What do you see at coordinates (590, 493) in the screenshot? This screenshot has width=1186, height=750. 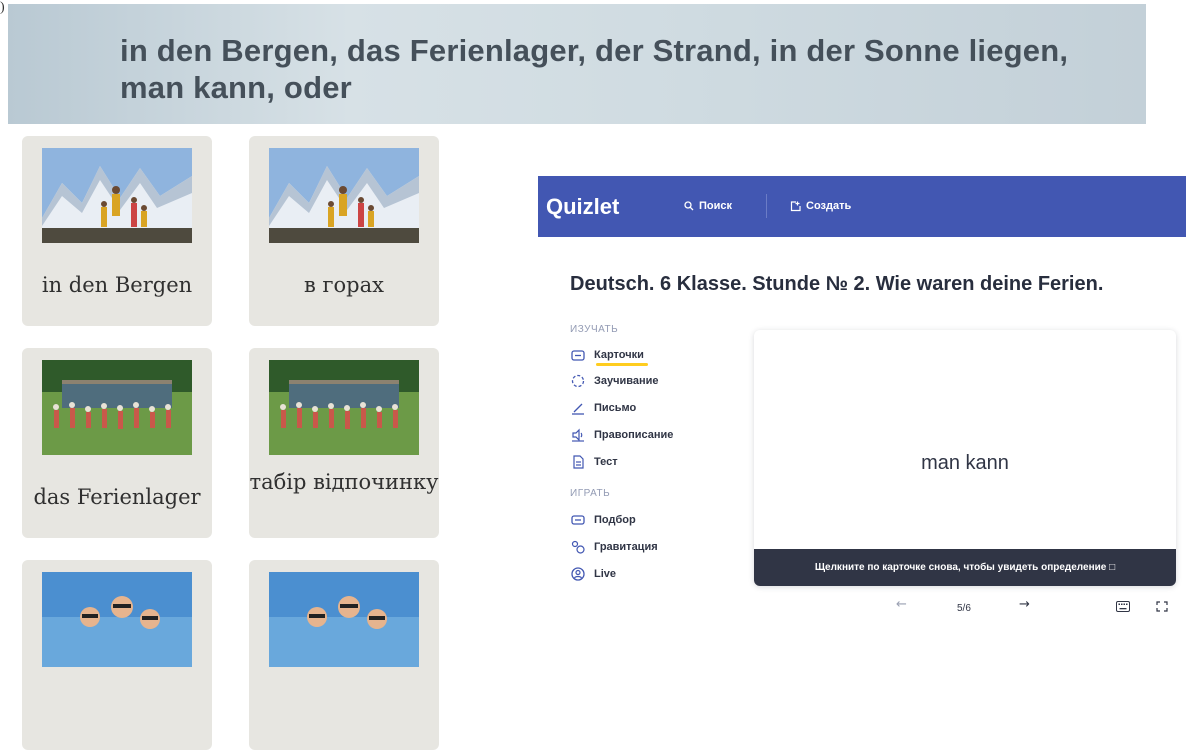 I see `play-heading: ИГРАТЬ` at bounding box center [590, 493].